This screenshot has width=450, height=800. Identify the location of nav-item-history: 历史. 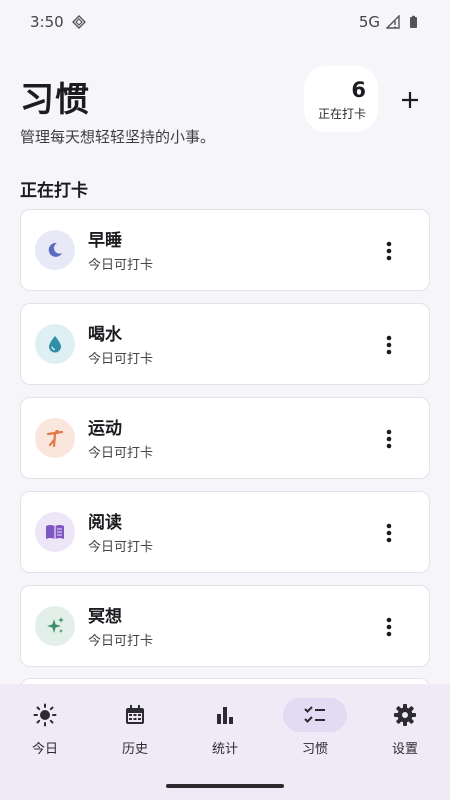
(135, 742).